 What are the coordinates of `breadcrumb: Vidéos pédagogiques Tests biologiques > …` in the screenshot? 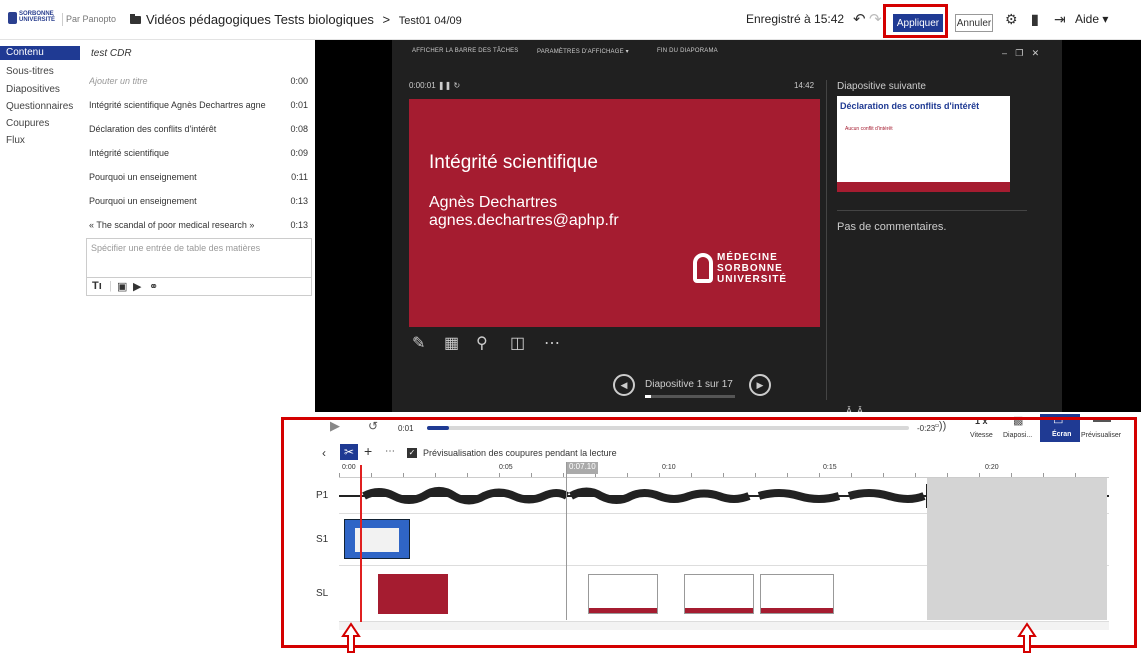 It's located at (304, 19).